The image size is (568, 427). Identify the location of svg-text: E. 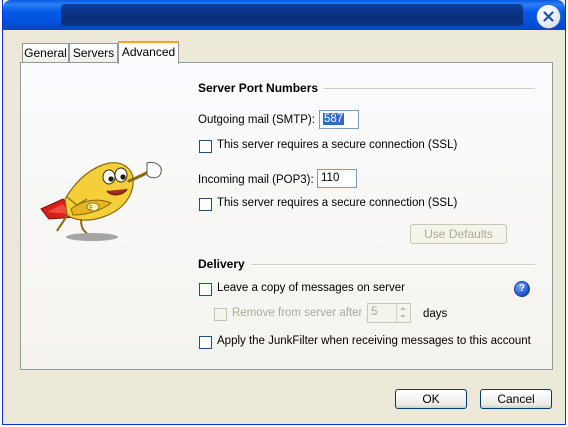
(91, 208).